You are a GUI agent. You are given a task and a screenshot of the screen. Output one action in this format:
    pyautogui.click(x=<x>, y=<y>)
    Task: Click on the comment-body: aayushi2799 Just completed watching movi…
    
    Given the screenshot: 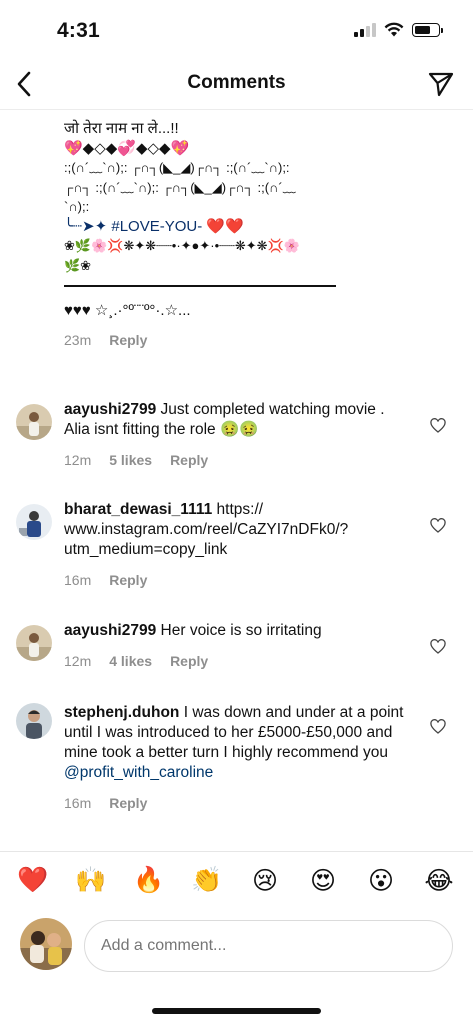 What is the action you would take?
    pyautogui.click(x=238, y=435)
    